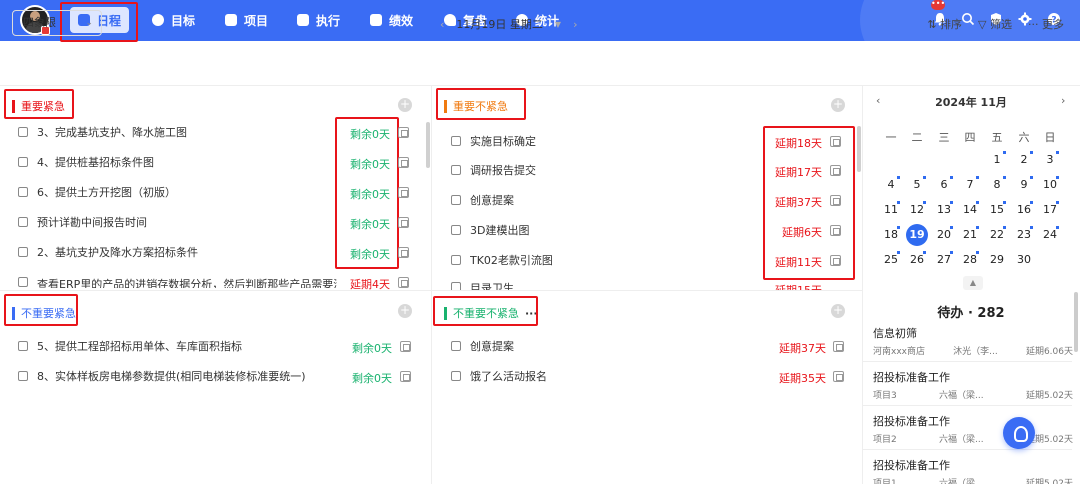 This screenshot has width=1080, height=484. Describe the element at coordinates (303, 20) in the screenshot. I see `checklist-icon` at that location.